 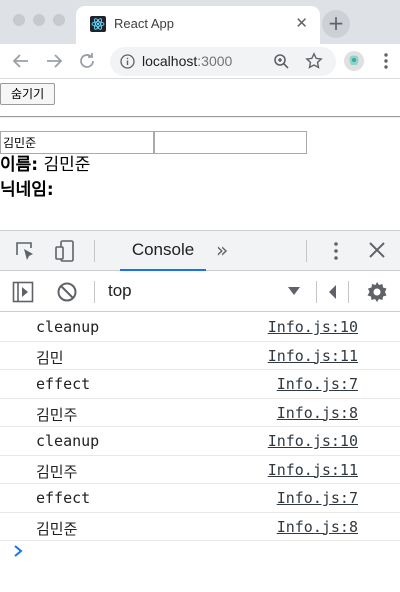 I want to click on forward-icon, so click(x=54, y=61).